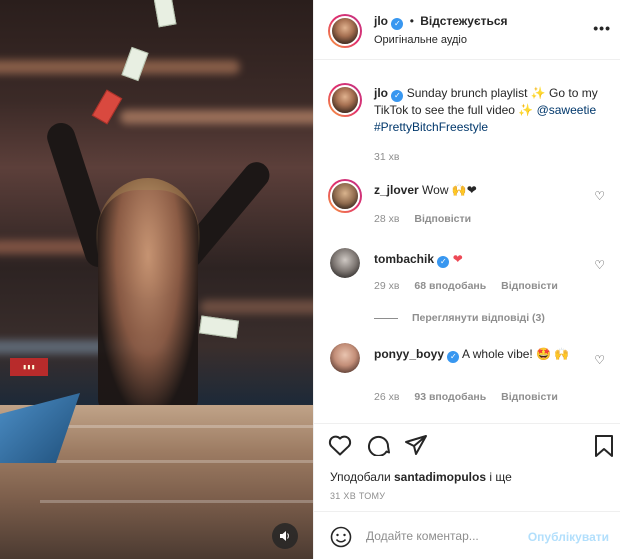 The height and width of the screenshot is (559, 620). I want to click on caption-time: 31 хв, so click(387, 157).